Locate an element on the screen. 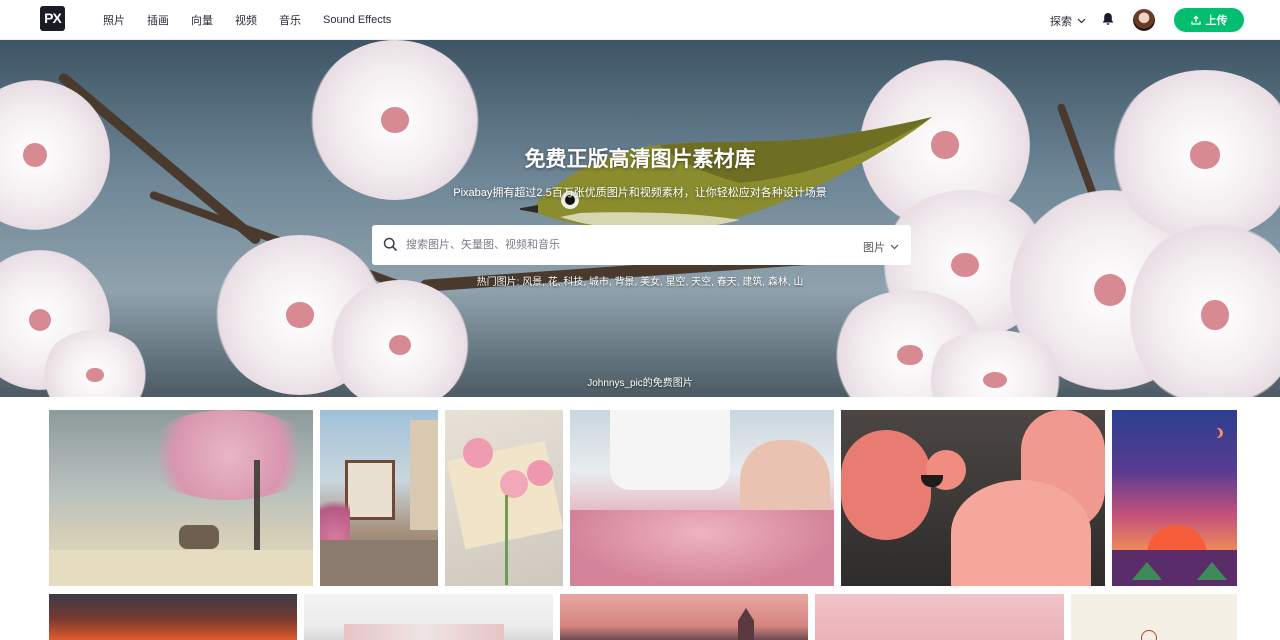 This screenshot has width=1280, height=640. gallery-image-flamingos is located at coordinates (973, 498).